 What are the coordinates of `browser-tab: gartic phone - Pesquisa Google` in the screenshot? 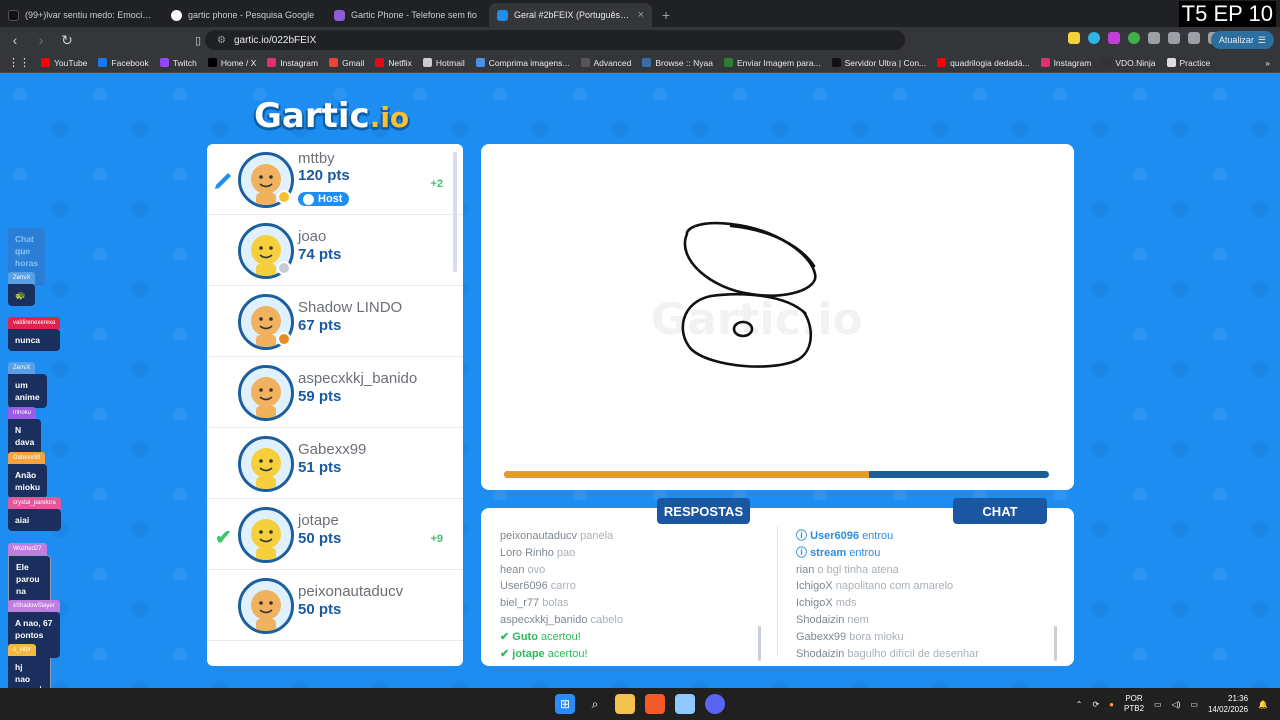 It's located at (244, 15).